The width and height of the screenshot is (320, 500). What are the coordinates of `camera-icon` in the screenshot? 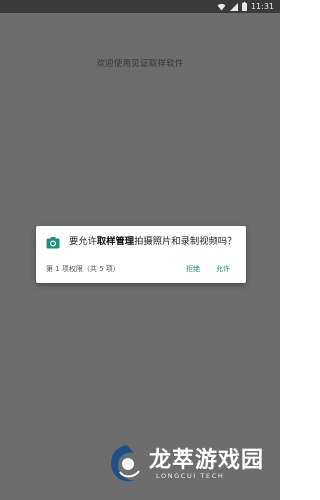 It's located at (53, 243).